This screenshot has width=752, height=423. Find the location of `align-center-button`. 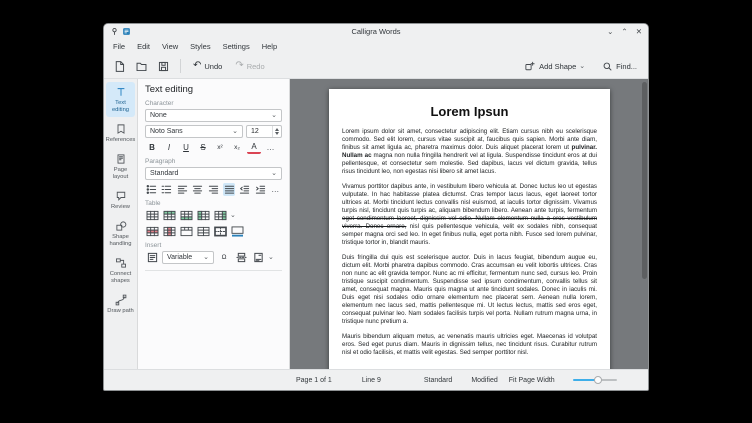

align-center-button is located at coordinates (198, 189).